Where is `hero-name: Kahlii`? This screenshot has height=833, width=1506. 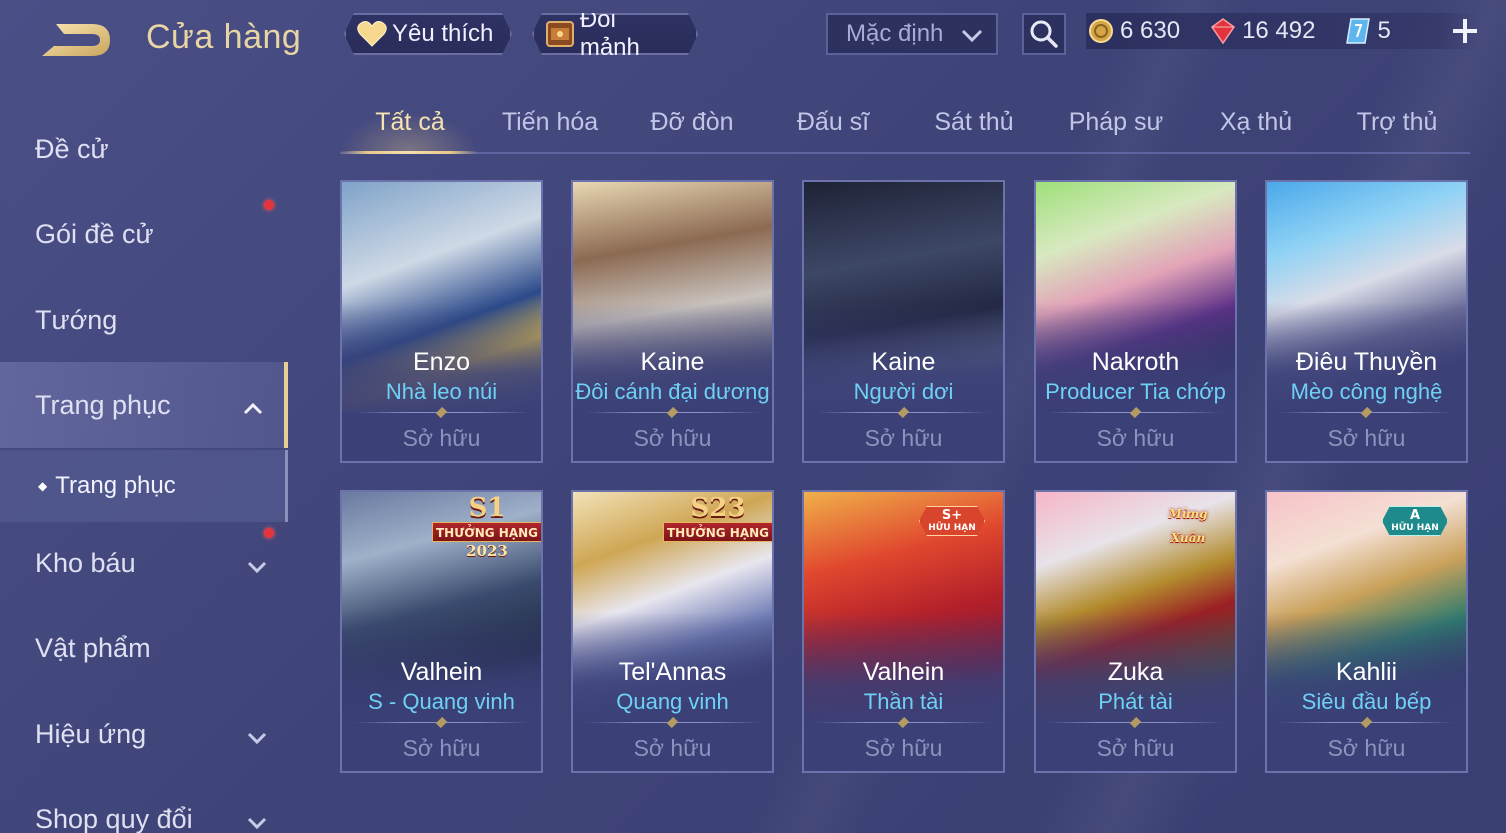 hero-name: Kahlii is located at coordinates (1366, 672).